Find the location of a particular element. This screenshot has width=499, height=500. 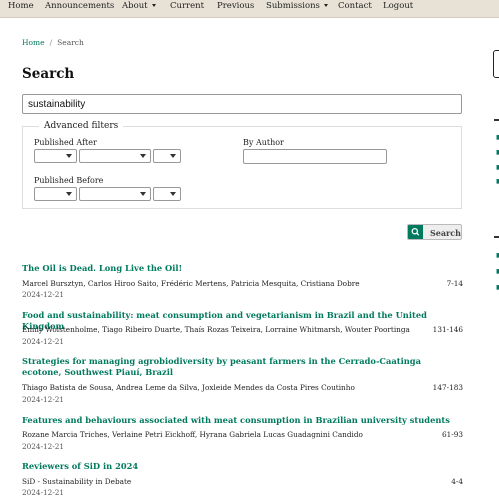

nav-about-label: About is located at coordinates (135, 6).